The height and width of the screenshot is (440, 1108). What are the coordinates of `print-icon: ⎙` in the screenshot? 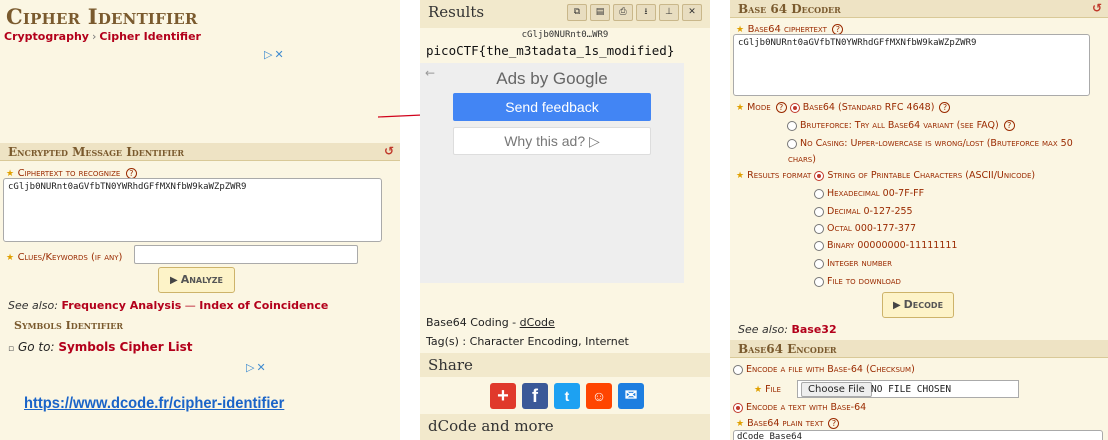 It's located at (623, 12).